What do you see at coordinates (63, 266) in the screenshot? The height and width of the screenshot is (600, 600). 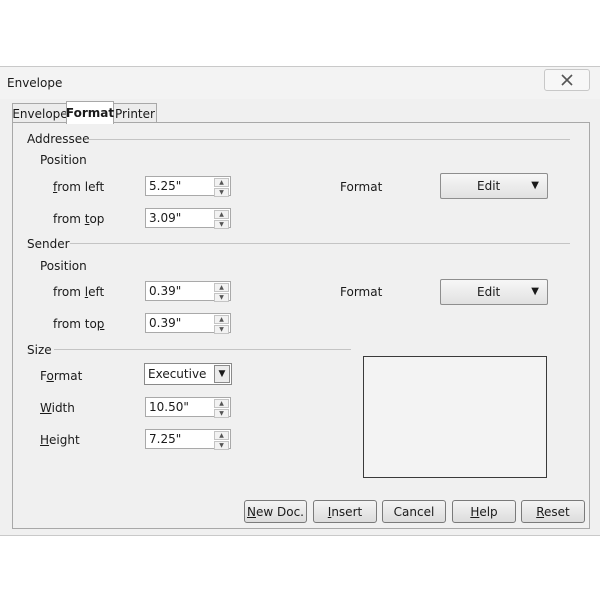 I see `sender-position-label: Position` at bounding box center [63, 266].